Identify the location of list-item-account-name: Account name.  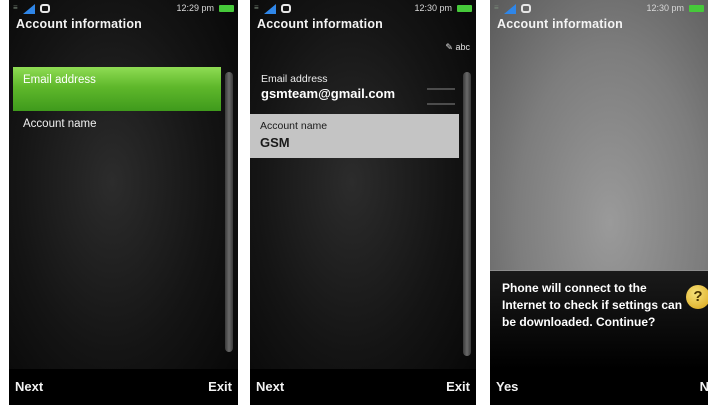
(117, 133).